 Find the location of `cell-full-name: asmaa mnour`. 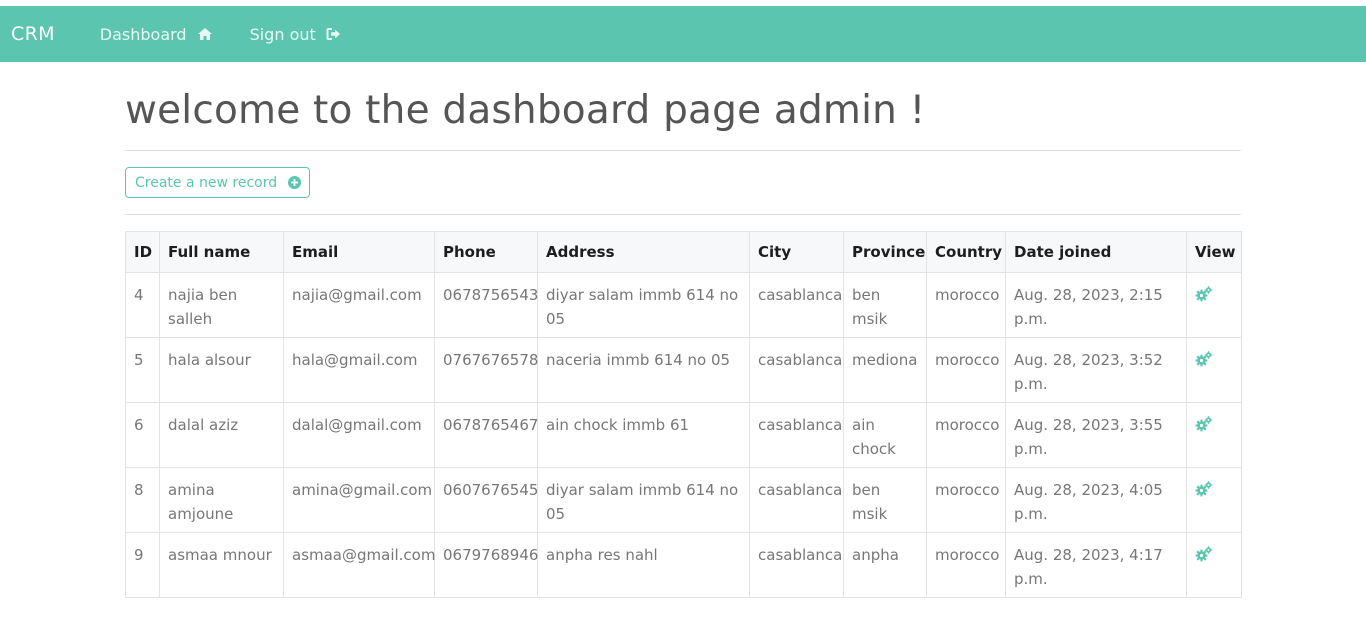

cell-full-name: asmaa mnour is located at coordinates (221, 565).